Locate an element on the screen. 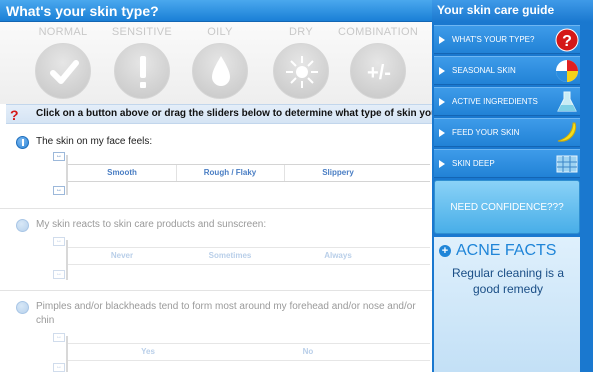  oily-button is located at coordinates (220, 71).